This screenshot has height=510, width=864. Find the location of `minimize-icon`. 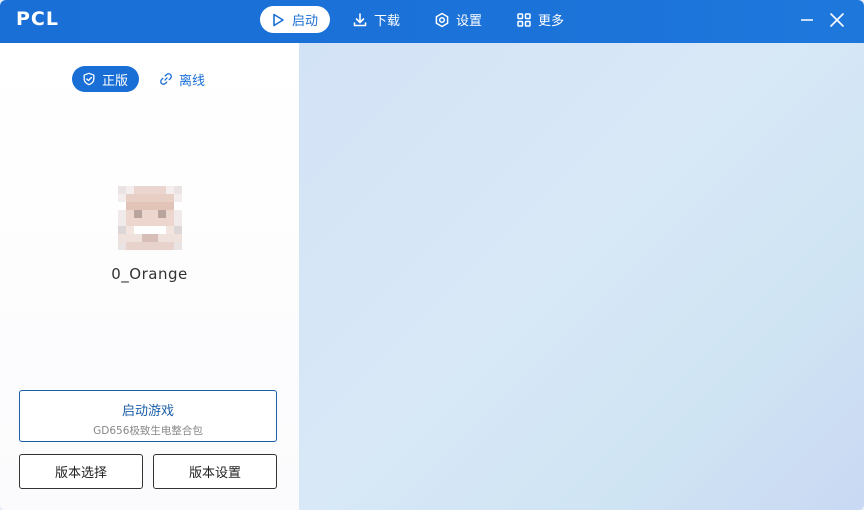

minimize-icon is located at coordinates (807, 20).